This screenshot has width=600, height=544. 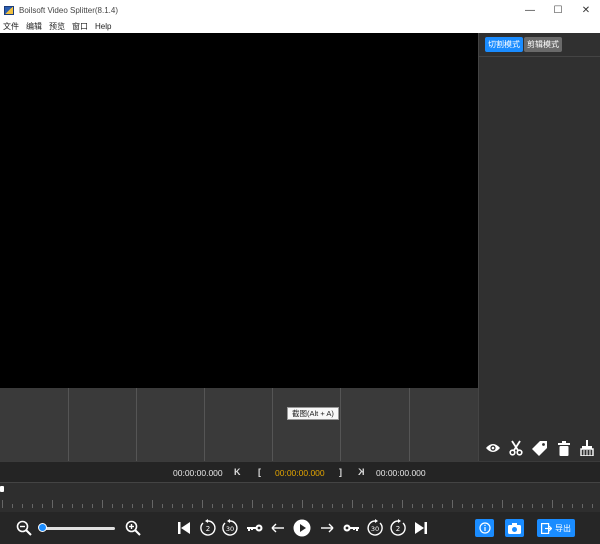 What do you see at coordinates (80, 26) in the screenshot?
I see `menu-window: 窗口` at bounding box center [80, 26].